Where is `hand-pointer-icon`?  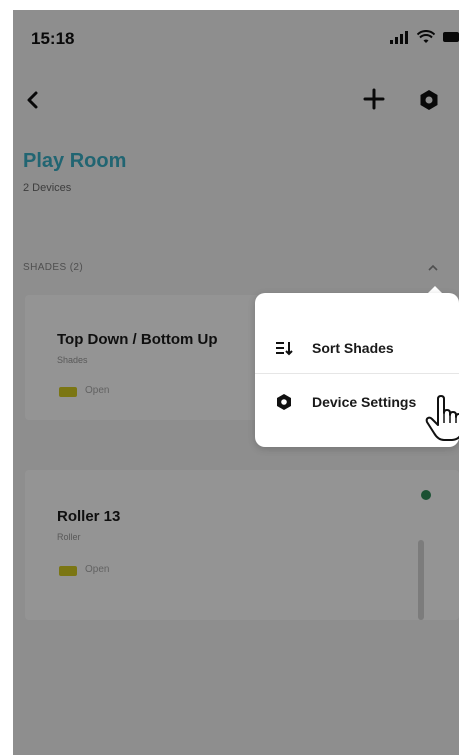 hand-pointer-icon is located at coordinates (442, 418).